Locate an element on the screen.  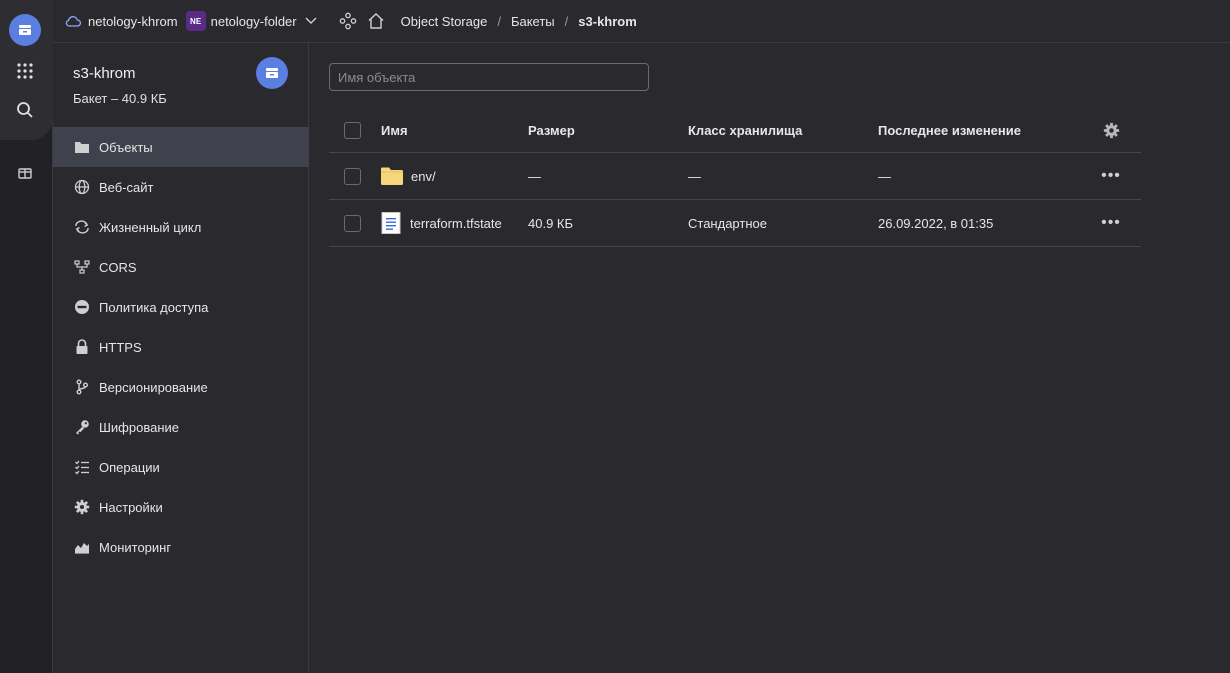
object-modified: — is located at coordinates (884, 176).